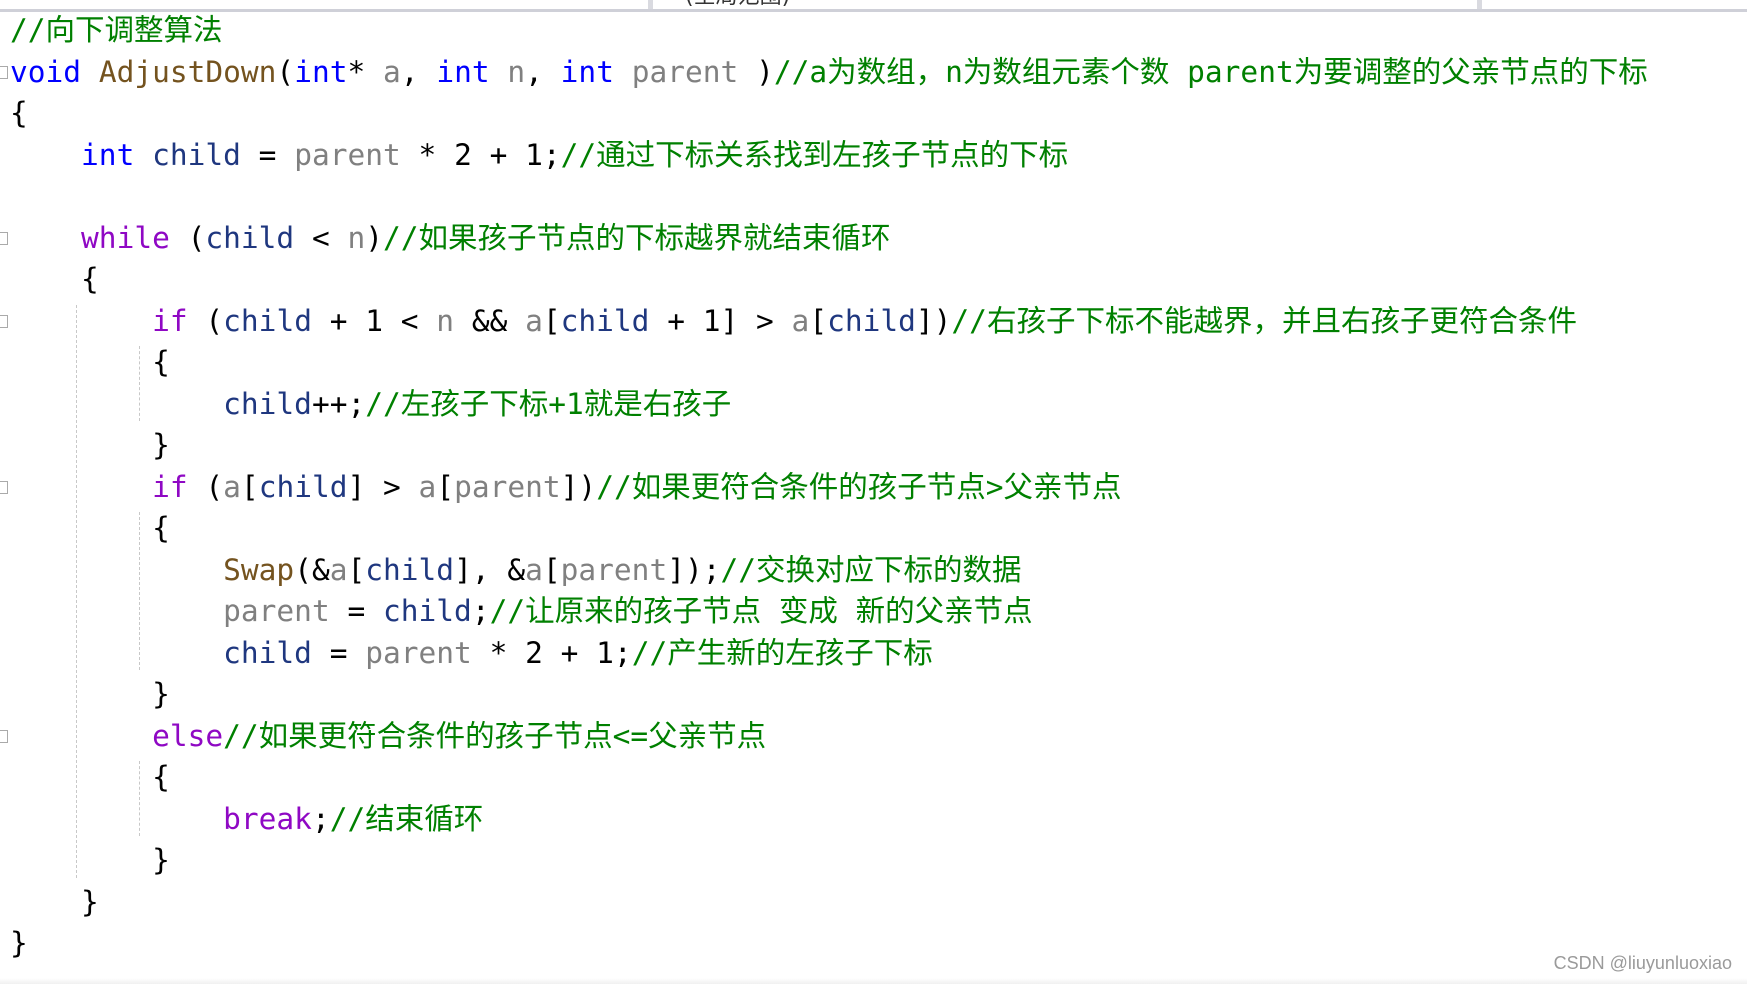 The image size is (1747, 984). I want to click on code-token: + 1] >, so click(720, 320).